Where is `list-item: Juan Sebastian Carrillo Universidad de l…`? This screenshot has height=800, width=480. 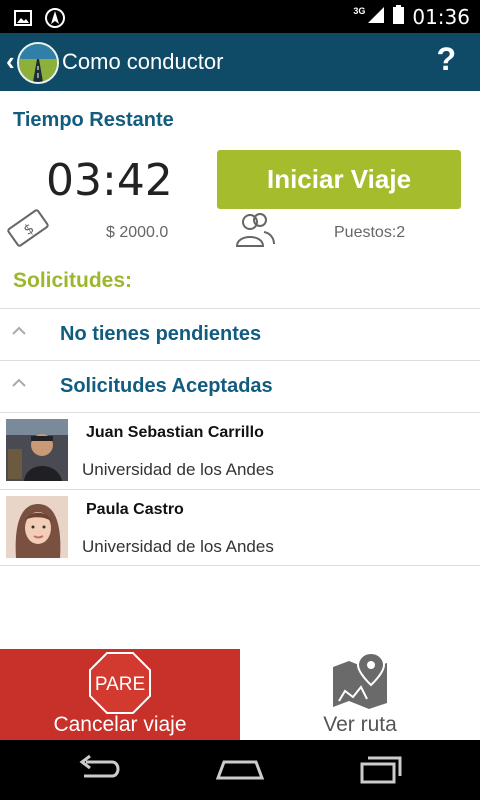 list-item: Juan Sebastian Carrillo Universidad de l… is located at coordinates (240, 451).